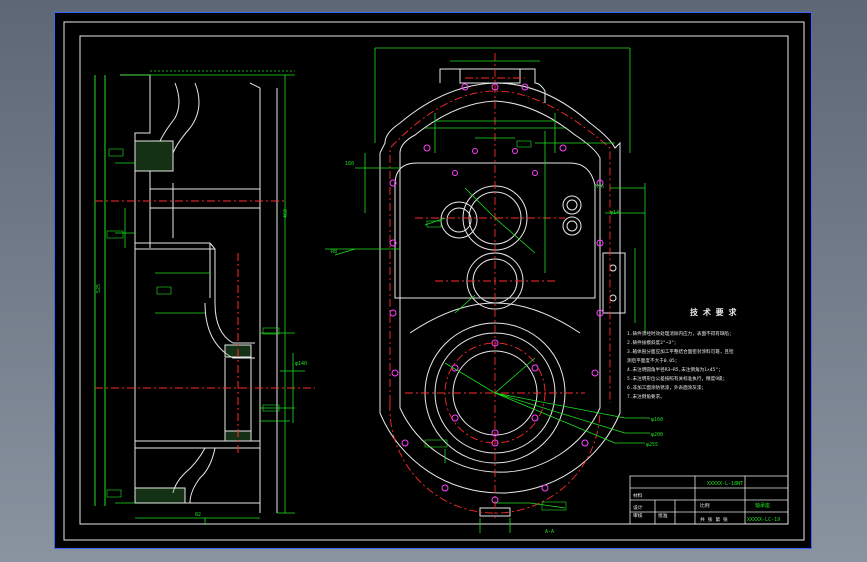  I want to click on dim-label-d8: 160, so click(349, 164).